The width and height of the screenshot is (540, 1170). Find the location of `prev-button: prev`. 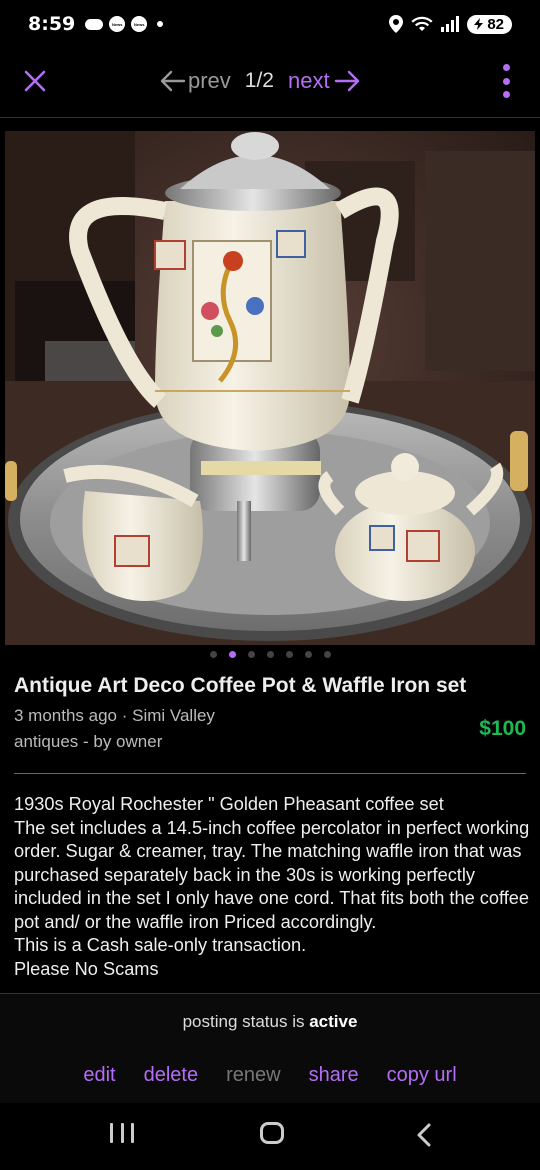

prev-button: prev is located at coordinates (195, 81).